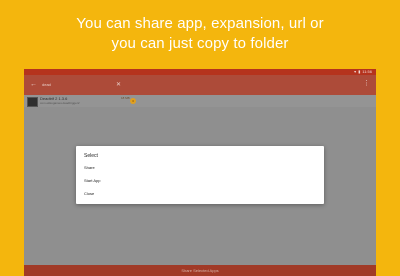 This screenshot has width=400, height=276. What do you see at coordinates (89, 194) in the screenshot?
I see `close-option: Close` at bounding box center [89, 194].